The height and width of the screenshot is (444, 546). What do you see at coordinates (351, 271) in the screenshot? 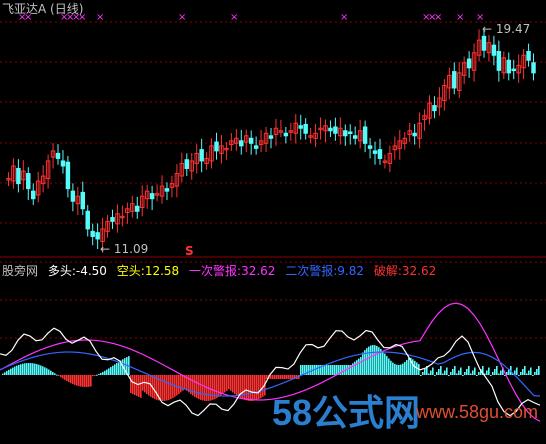
I see `alert2-value: 9.82` at bounding box center [351, 271].